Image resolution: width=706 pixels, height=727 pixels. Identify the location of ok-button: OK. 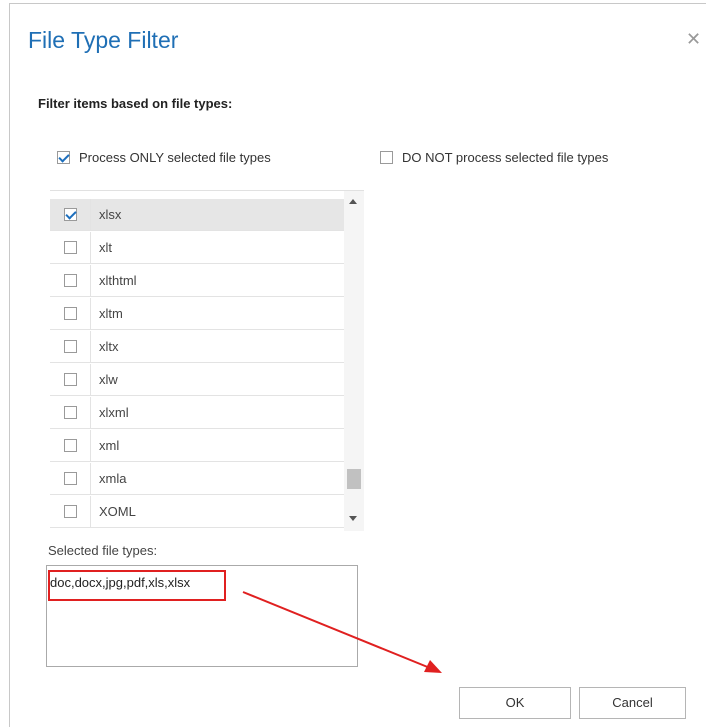
(515, 703).